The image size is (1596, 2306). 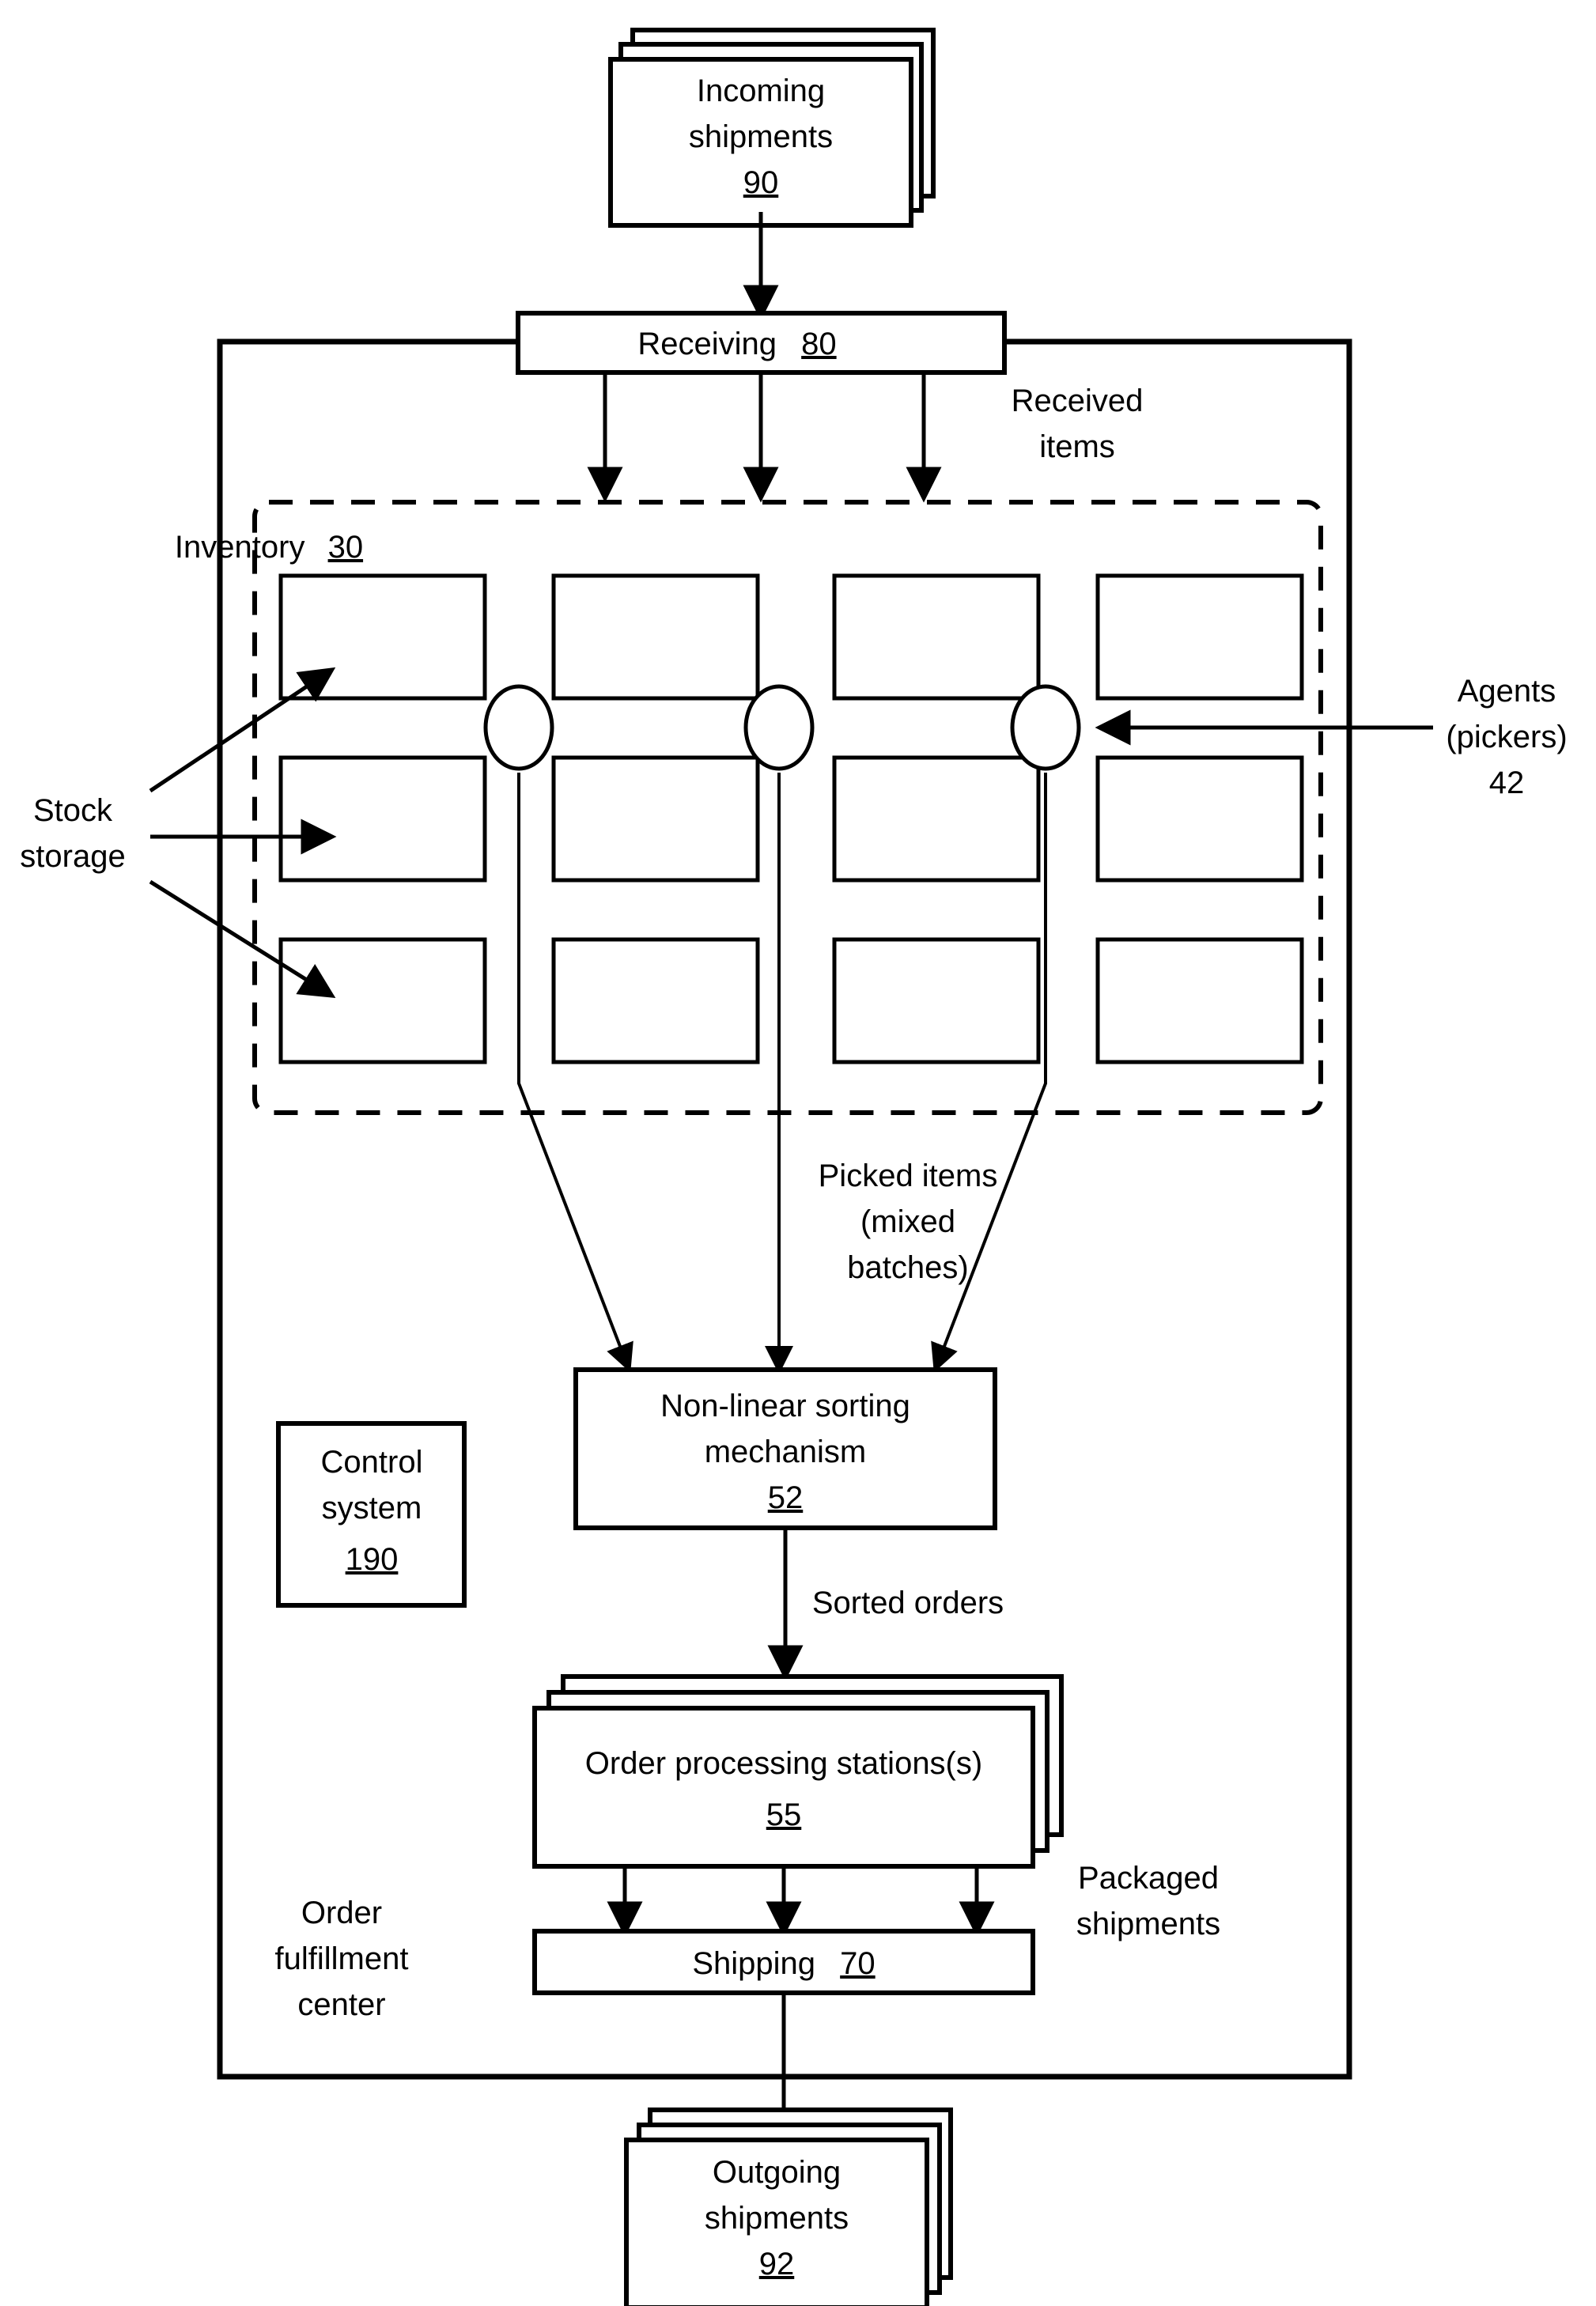 I want to click on picked-items-line1: Picked items, so click(x=909, y=1176).